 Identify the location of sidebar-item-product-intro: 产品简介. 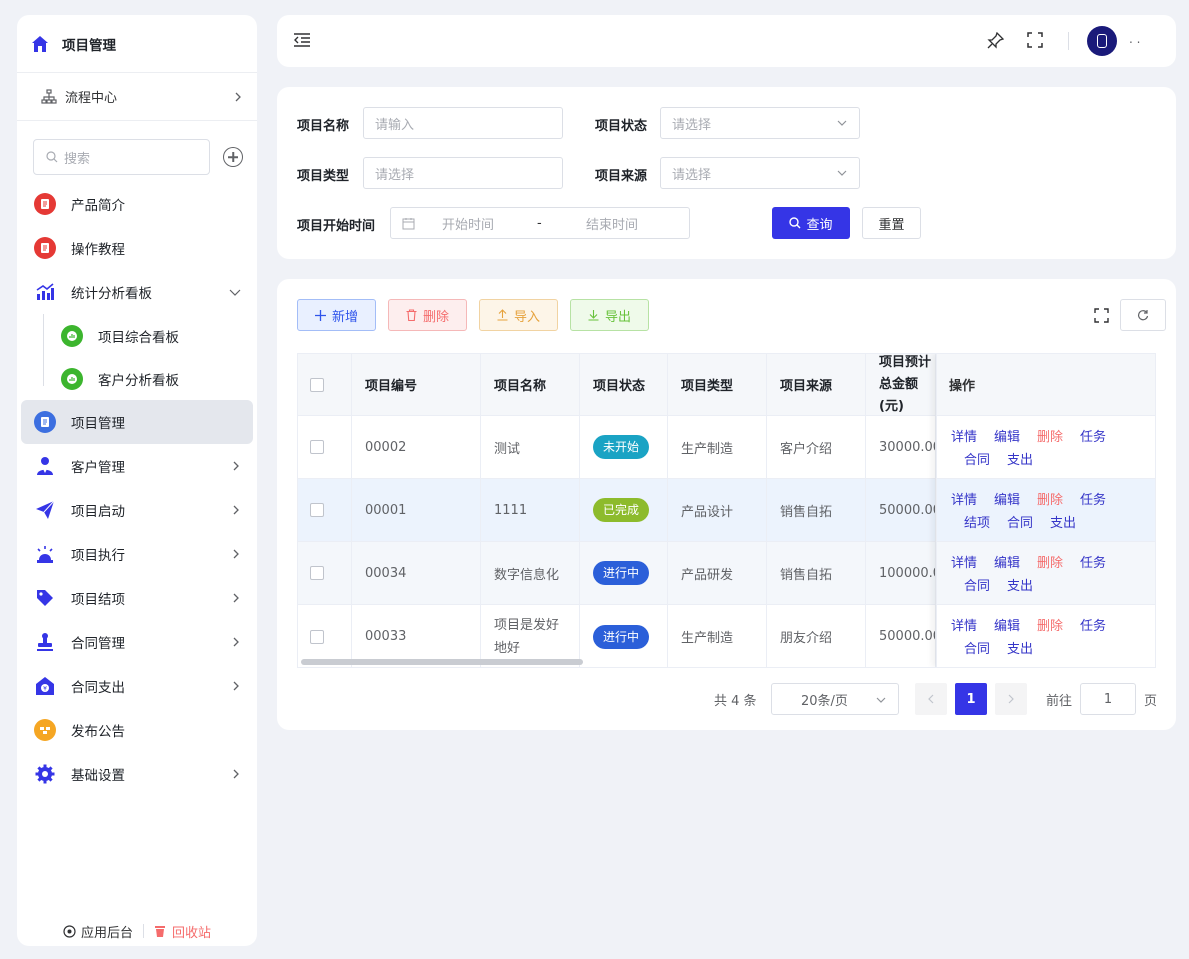
(137, 204).